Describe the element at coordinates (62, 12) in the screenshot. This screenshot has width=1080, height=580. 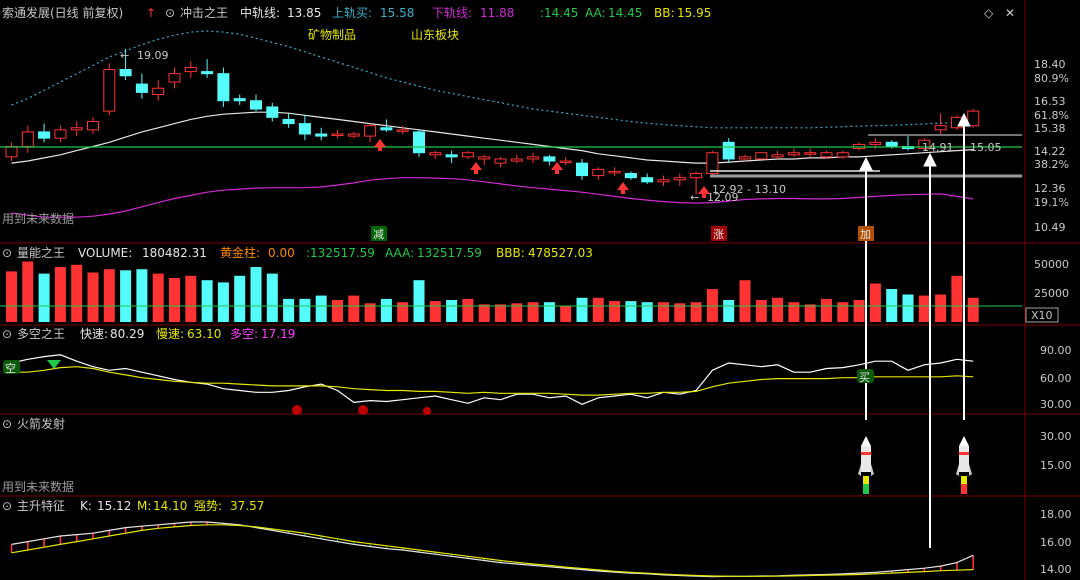
I see `stock-title: 索通发展(日线 前复权)` at that location.